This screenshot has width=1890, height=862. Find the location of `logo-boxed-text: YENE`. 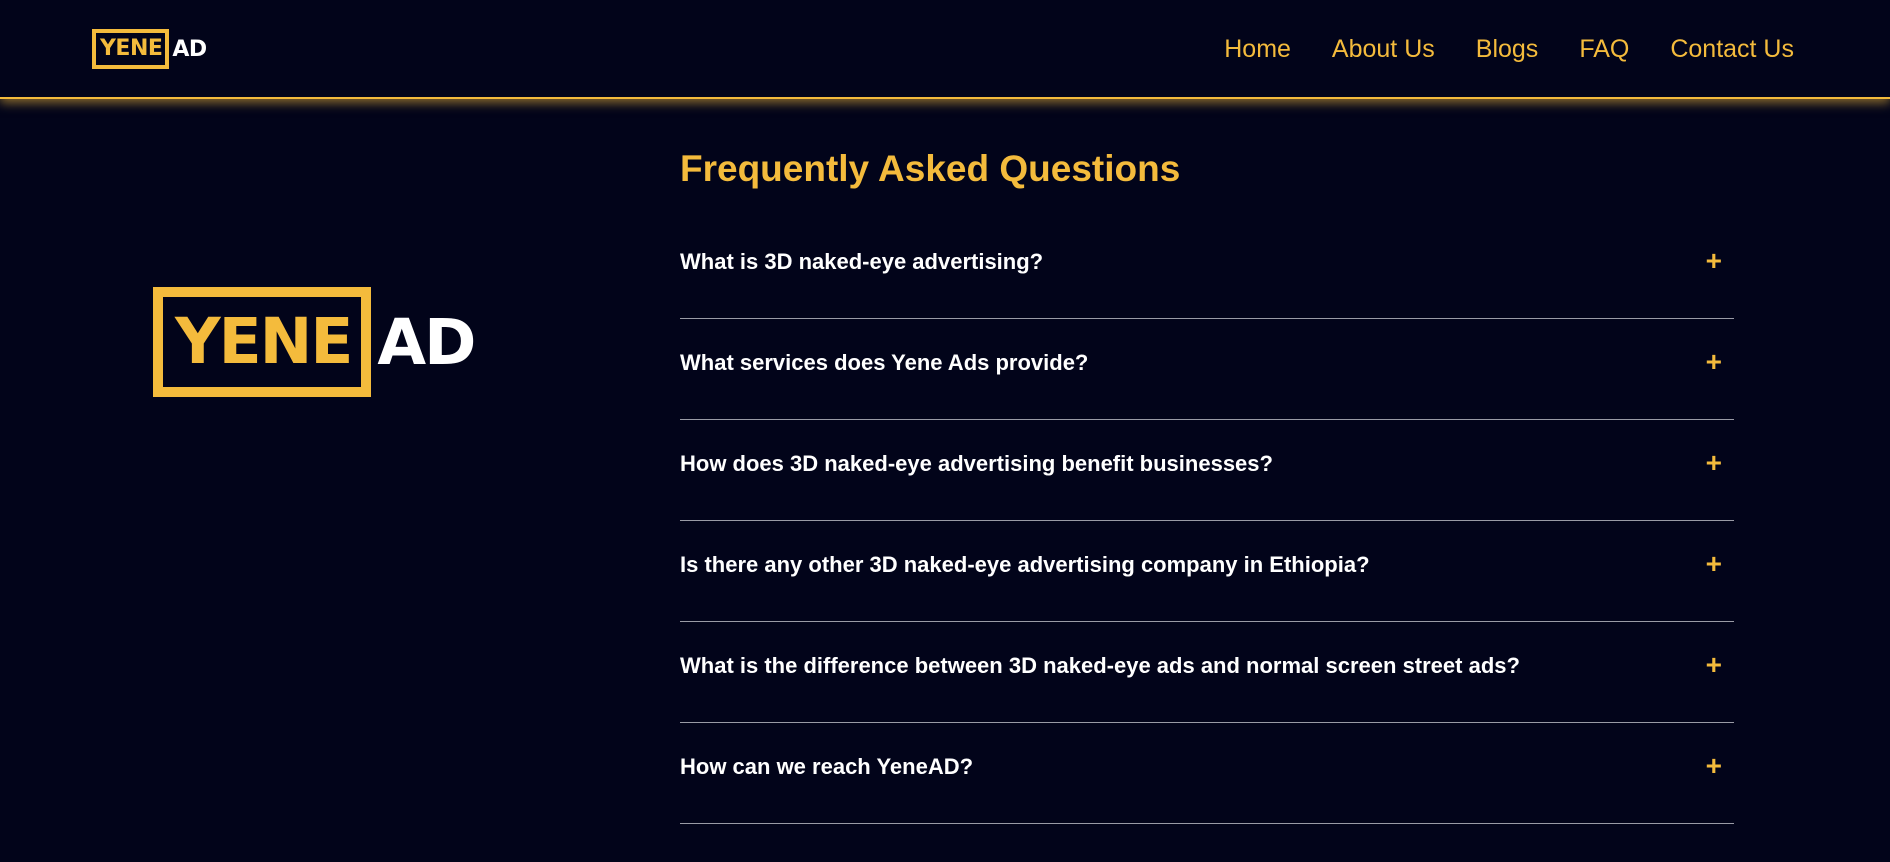

logo-boxed-text: YENE is located at coordinates (131, 49).